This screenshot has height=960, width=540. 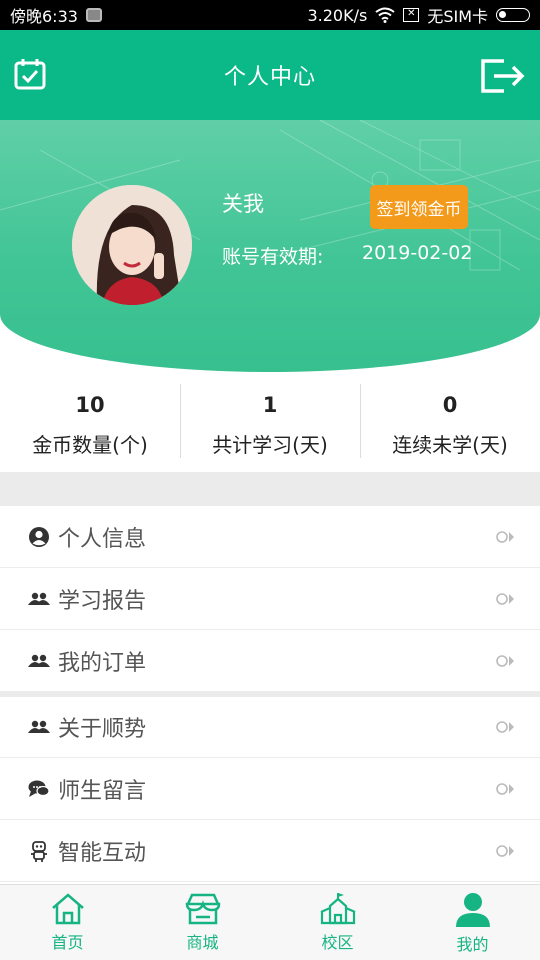 What do you see at coordinates (102, 539) in the screenshot?
I see `menu-label: 个人信息` at bounding box center [102, 539].